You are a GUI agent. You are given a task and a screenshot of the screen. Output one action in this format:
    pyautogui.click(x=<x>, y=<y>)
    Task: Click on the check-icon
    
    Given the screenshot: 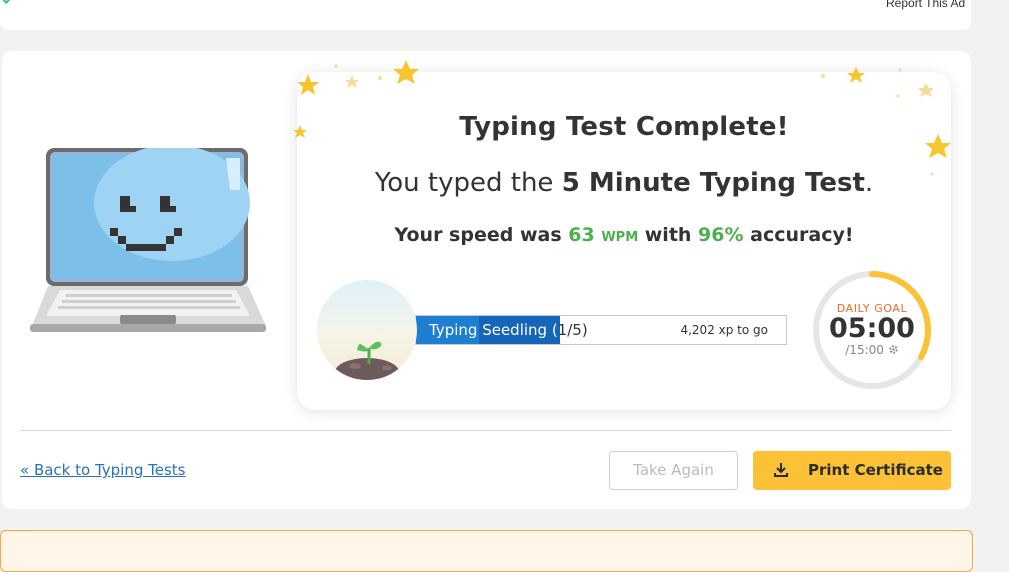 What is the action you would take?
    pyautogui.click(x=7, y=2)
    